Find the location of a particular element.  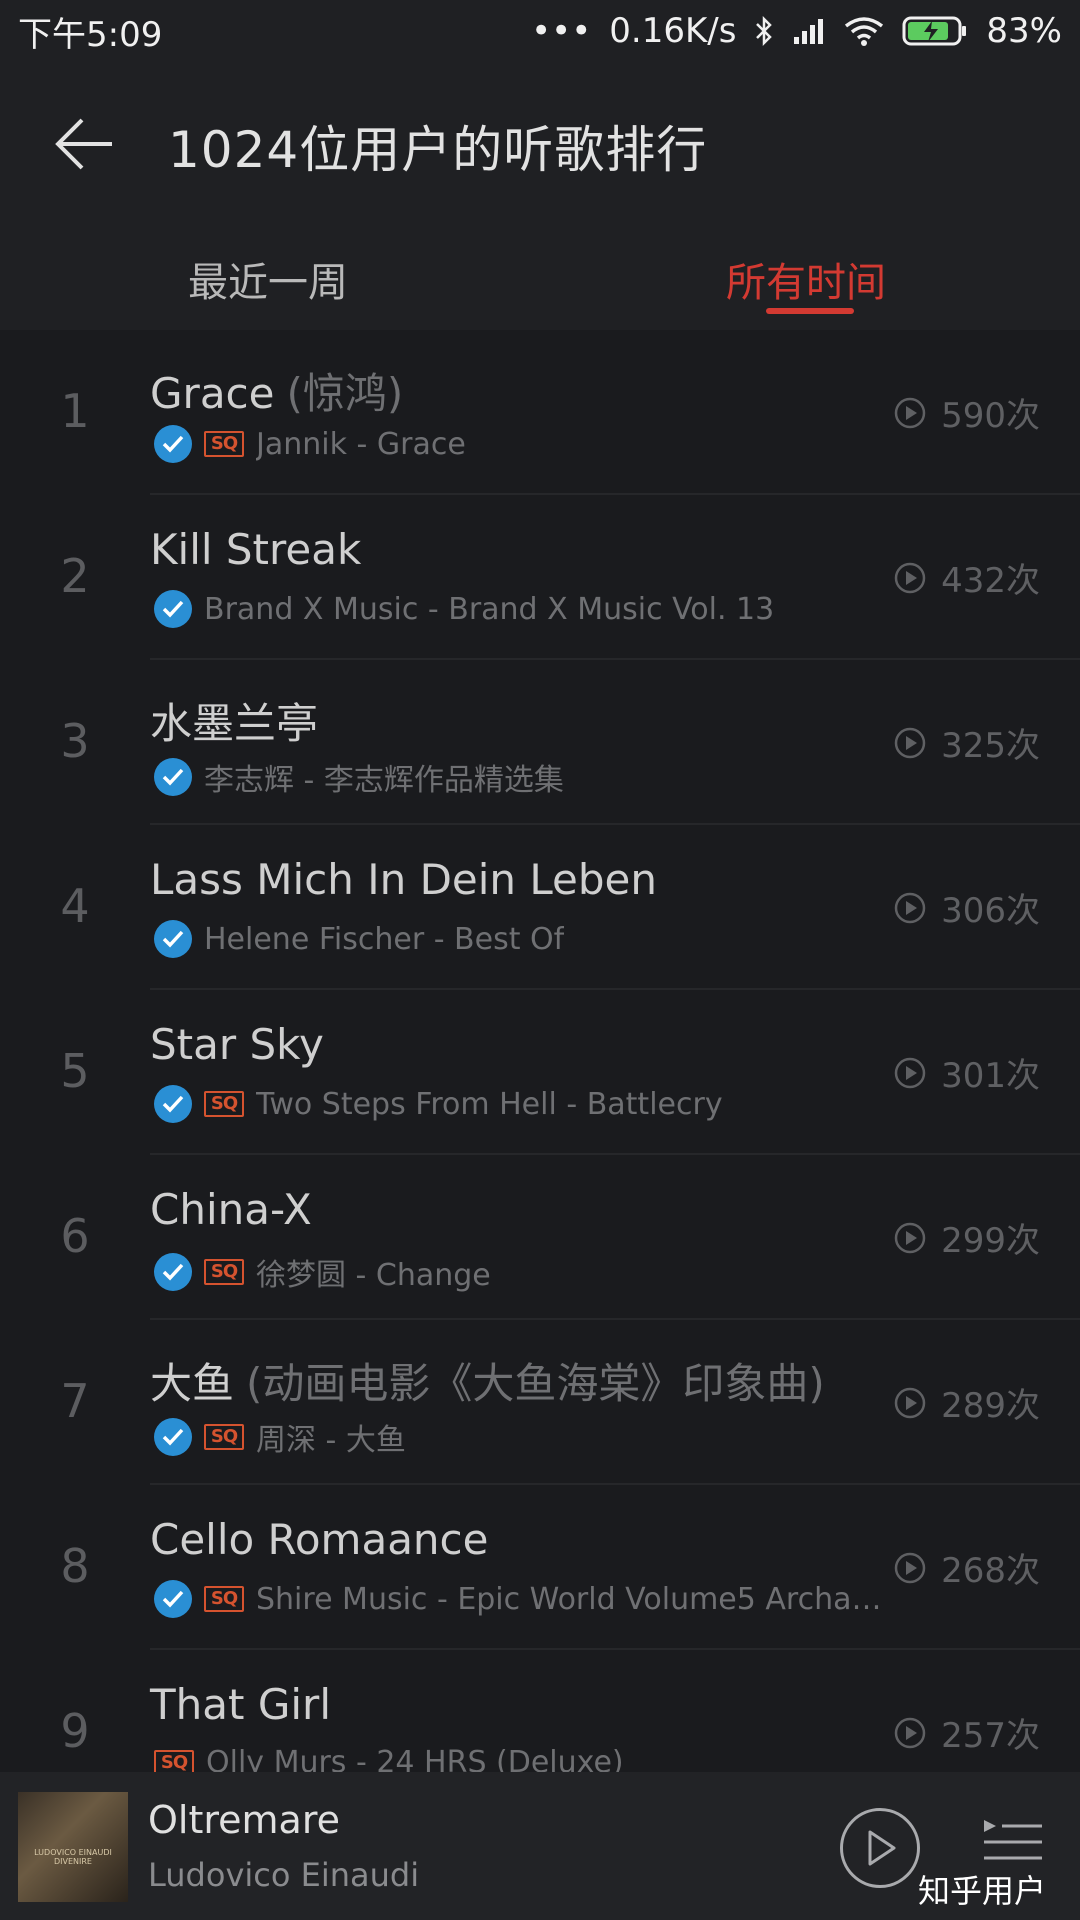

song-rank: 5 is located at coordinates (75, 1071).